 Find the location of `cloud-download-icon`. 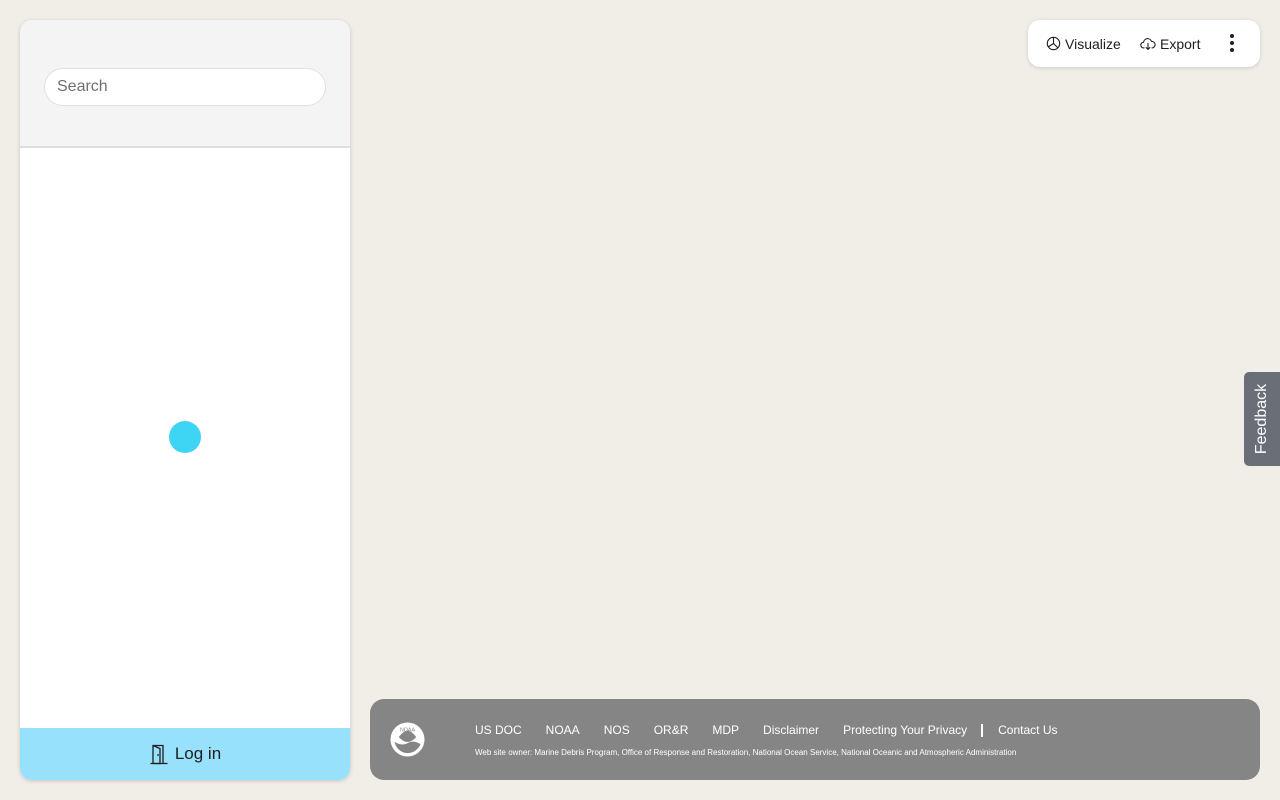

cloud-download-icon is located at coordinates (1148, 44).